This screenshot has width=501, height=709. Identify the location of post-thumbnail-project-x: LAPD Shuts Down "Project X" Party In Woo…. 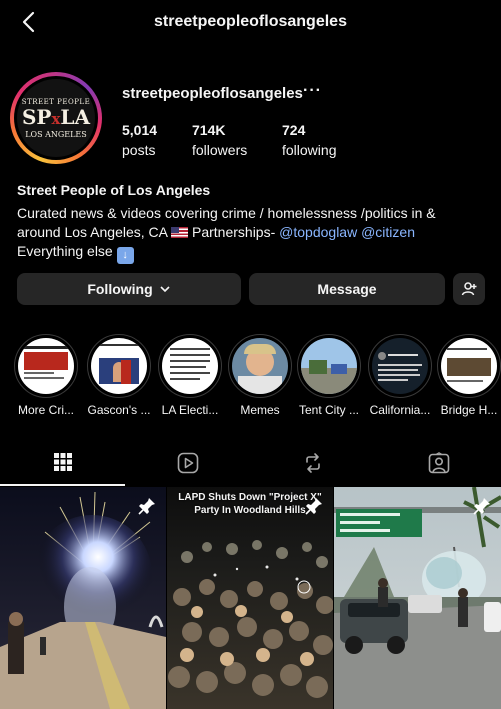
(250, 598).